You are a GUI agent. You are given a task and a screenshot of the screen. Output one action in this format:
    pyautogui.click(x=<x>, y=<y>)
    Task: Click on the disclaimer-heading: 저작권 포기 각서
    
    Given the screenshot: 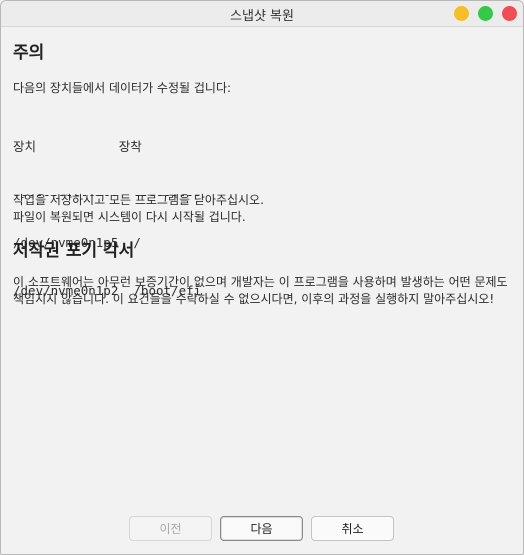 What is the action you would take?
    pyautogui.click(x=74, y=251)
    